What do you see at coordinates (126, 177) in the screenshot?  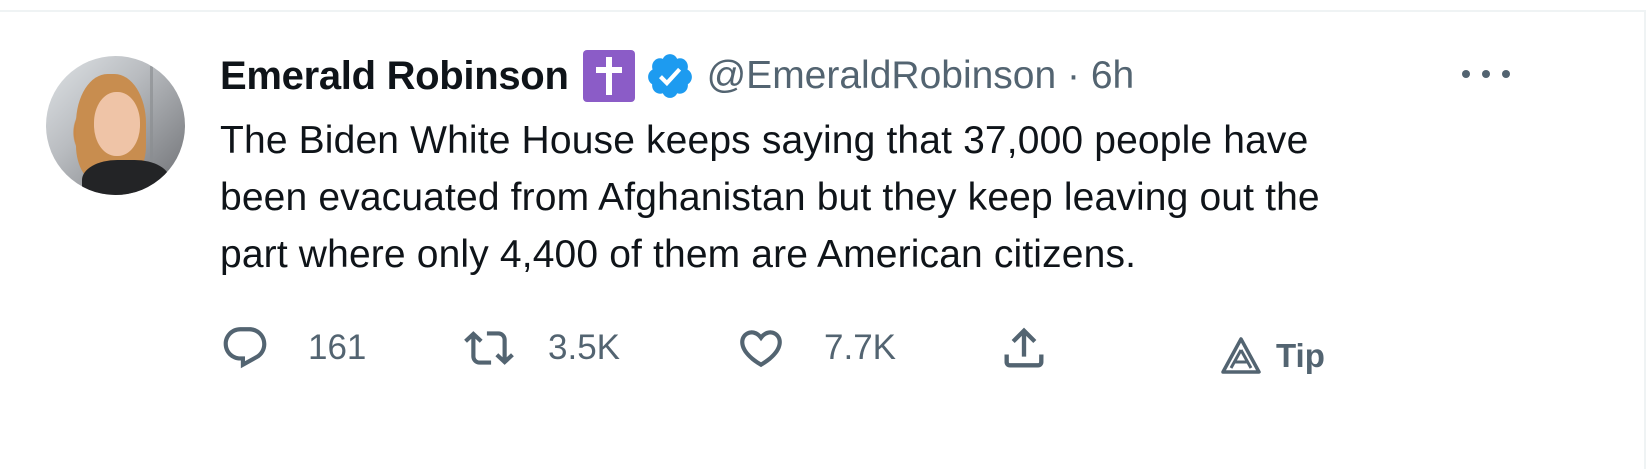 I see `avatar-shirt` at bounding box center [126, 177].